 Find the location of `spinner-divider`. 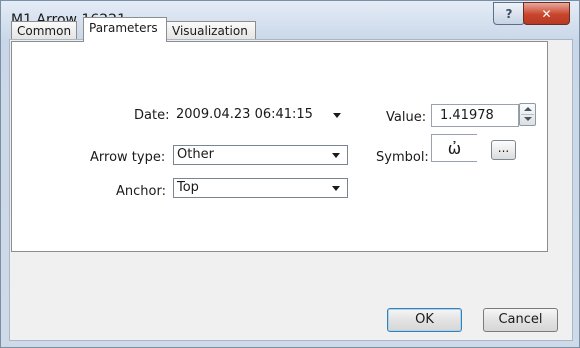

spinner-divider is located at coordinates (527, 114).